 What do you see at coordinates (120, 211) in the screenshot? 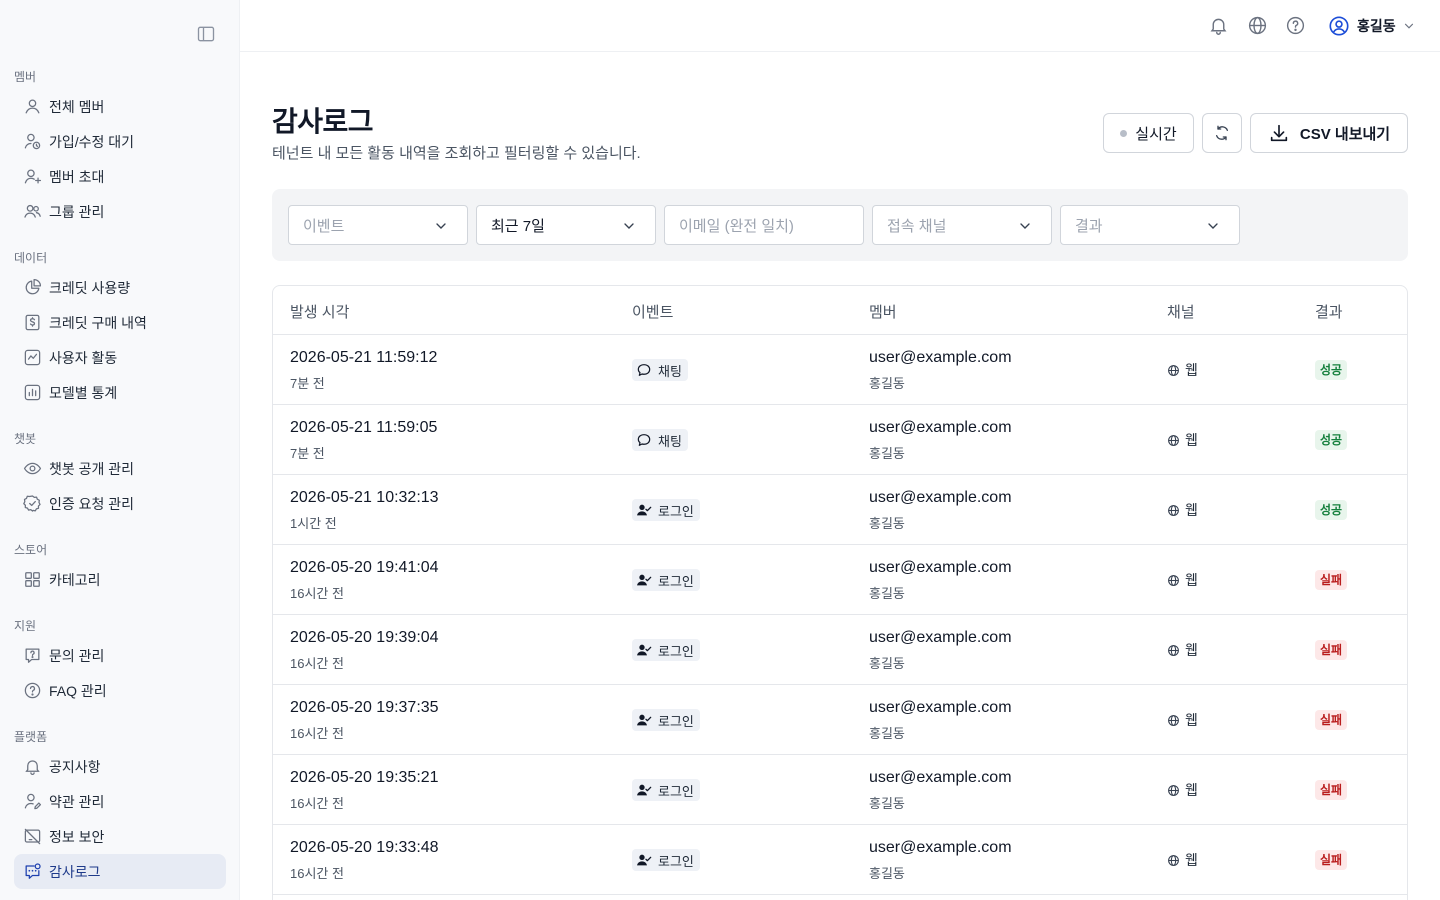
I see `sidebar-item: 그룹 관리` at bounding box center [120, 211].